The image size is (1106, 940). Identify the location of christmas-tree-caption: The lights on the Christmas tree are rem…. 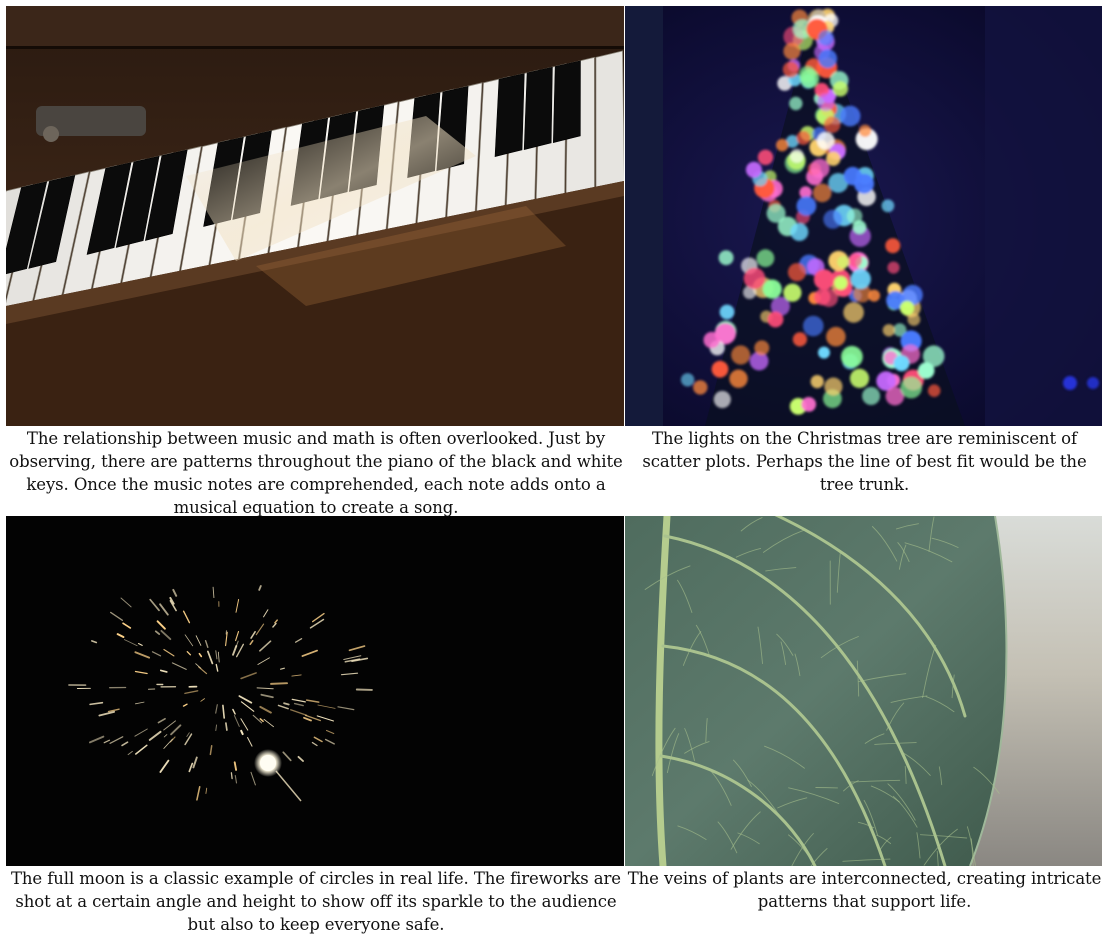
(864, 461).